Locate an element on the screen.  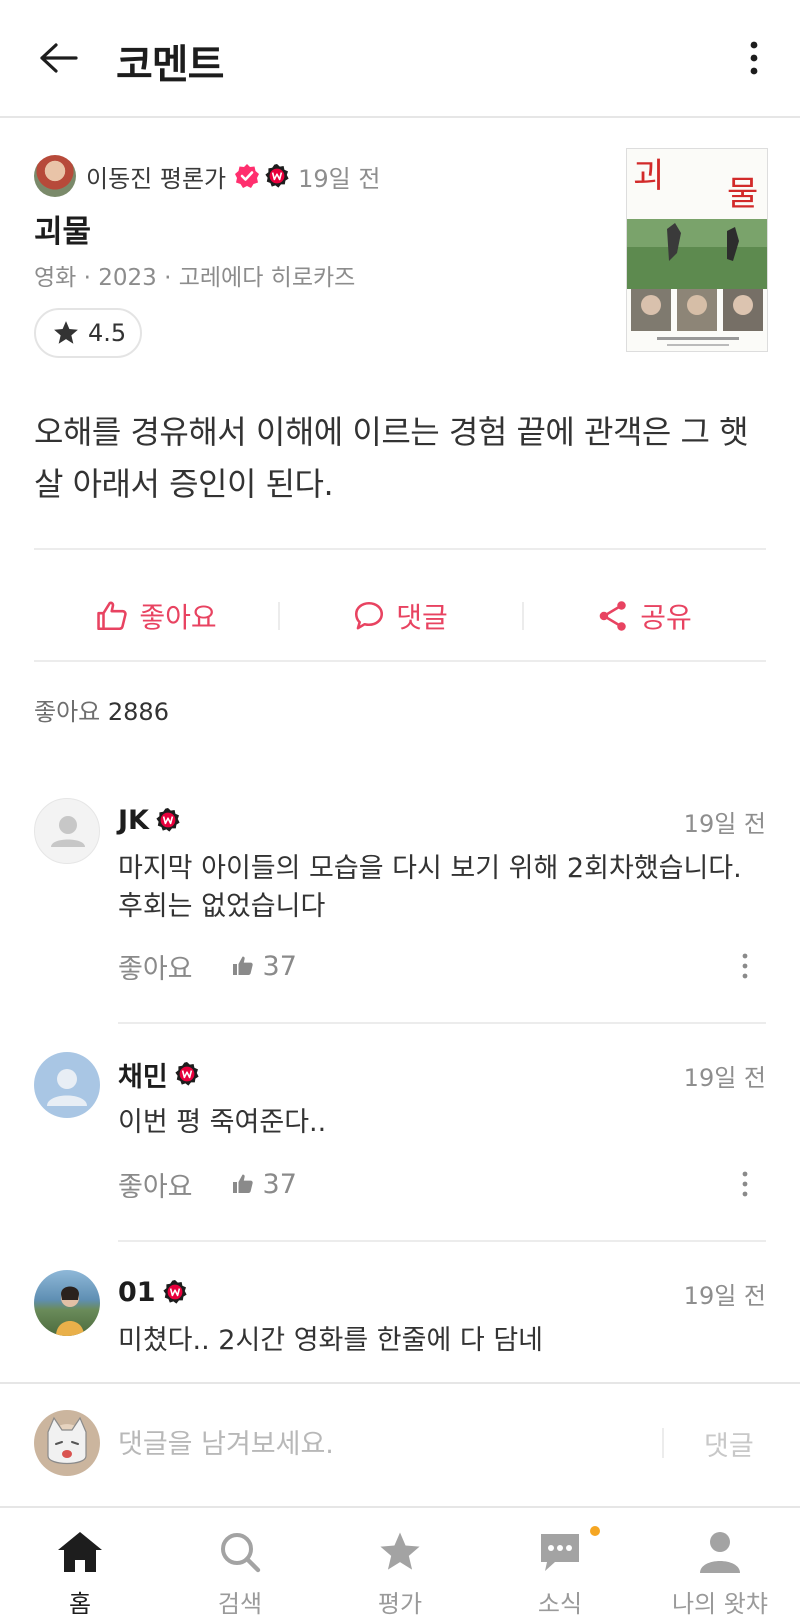
comment-author: JK is located at coordinates (133, 820).